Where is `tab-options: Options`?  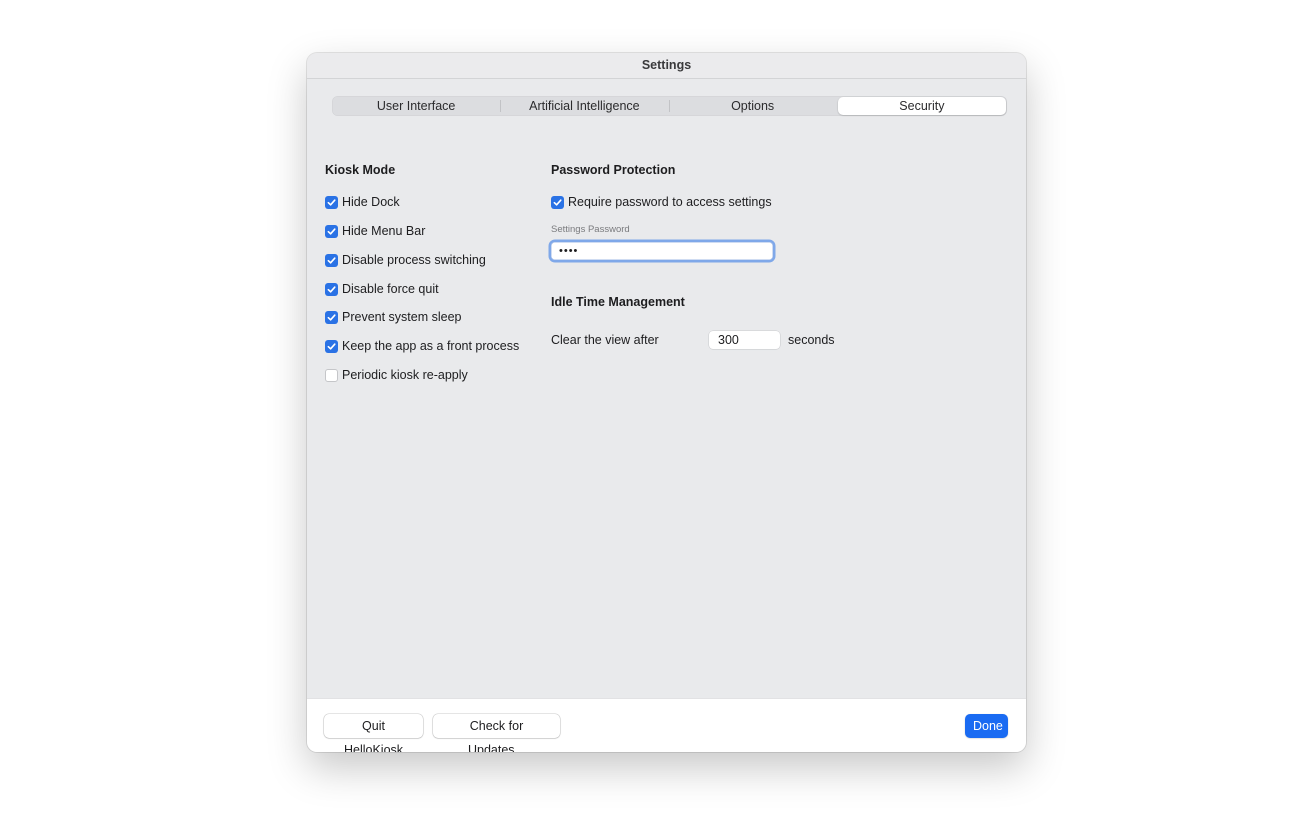 tab-options: Options is located at coordinates (752, 106).